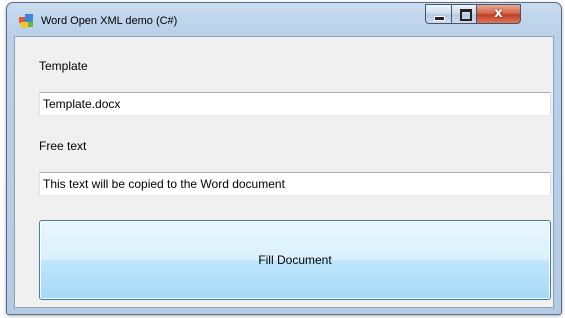 This screenshot has height=318, width=565. Describe the element at coordinates (109, 21) in the screenshot. I see `window-title: Word Open XML demo (C#)` at that location.